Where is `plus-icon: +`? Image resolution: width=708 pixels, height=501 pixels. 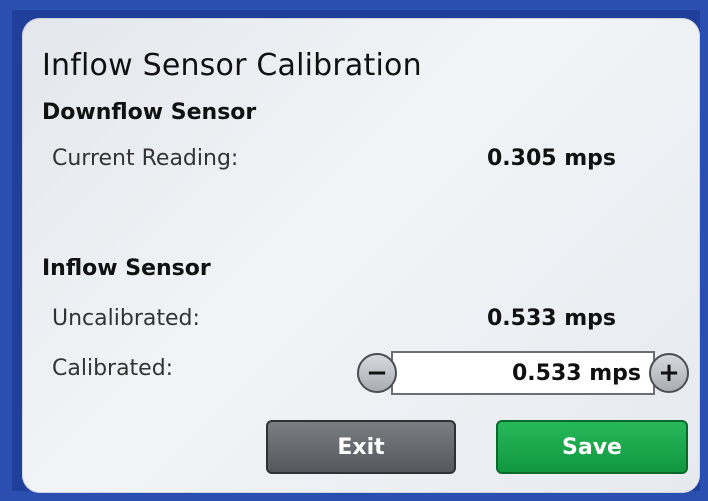
plus-icon: + is located at coordinates (669, 373).